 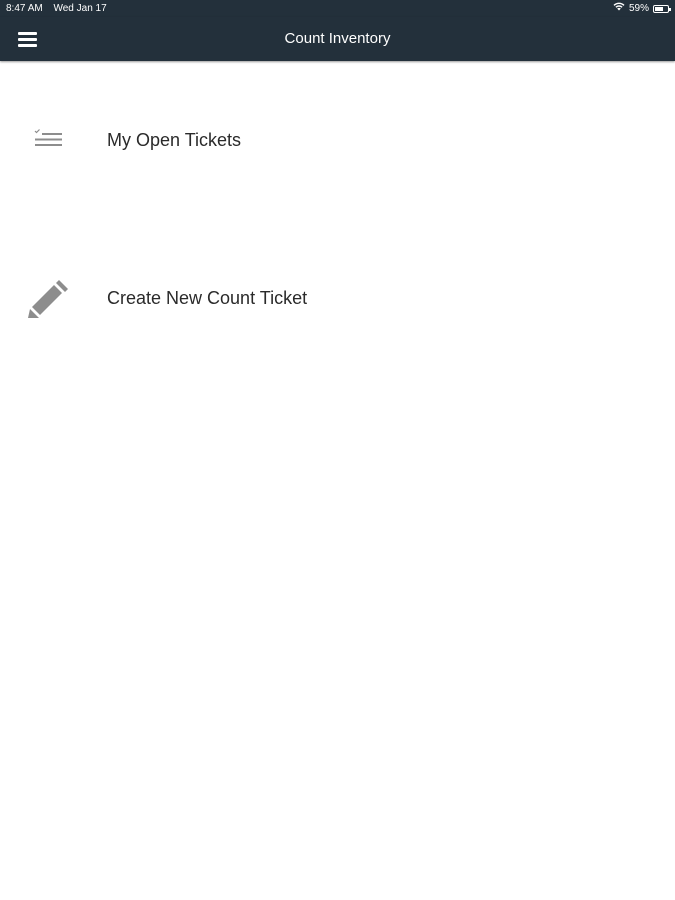 I want to click on status-time: 8:47 AM, so click(x=24, y=8).